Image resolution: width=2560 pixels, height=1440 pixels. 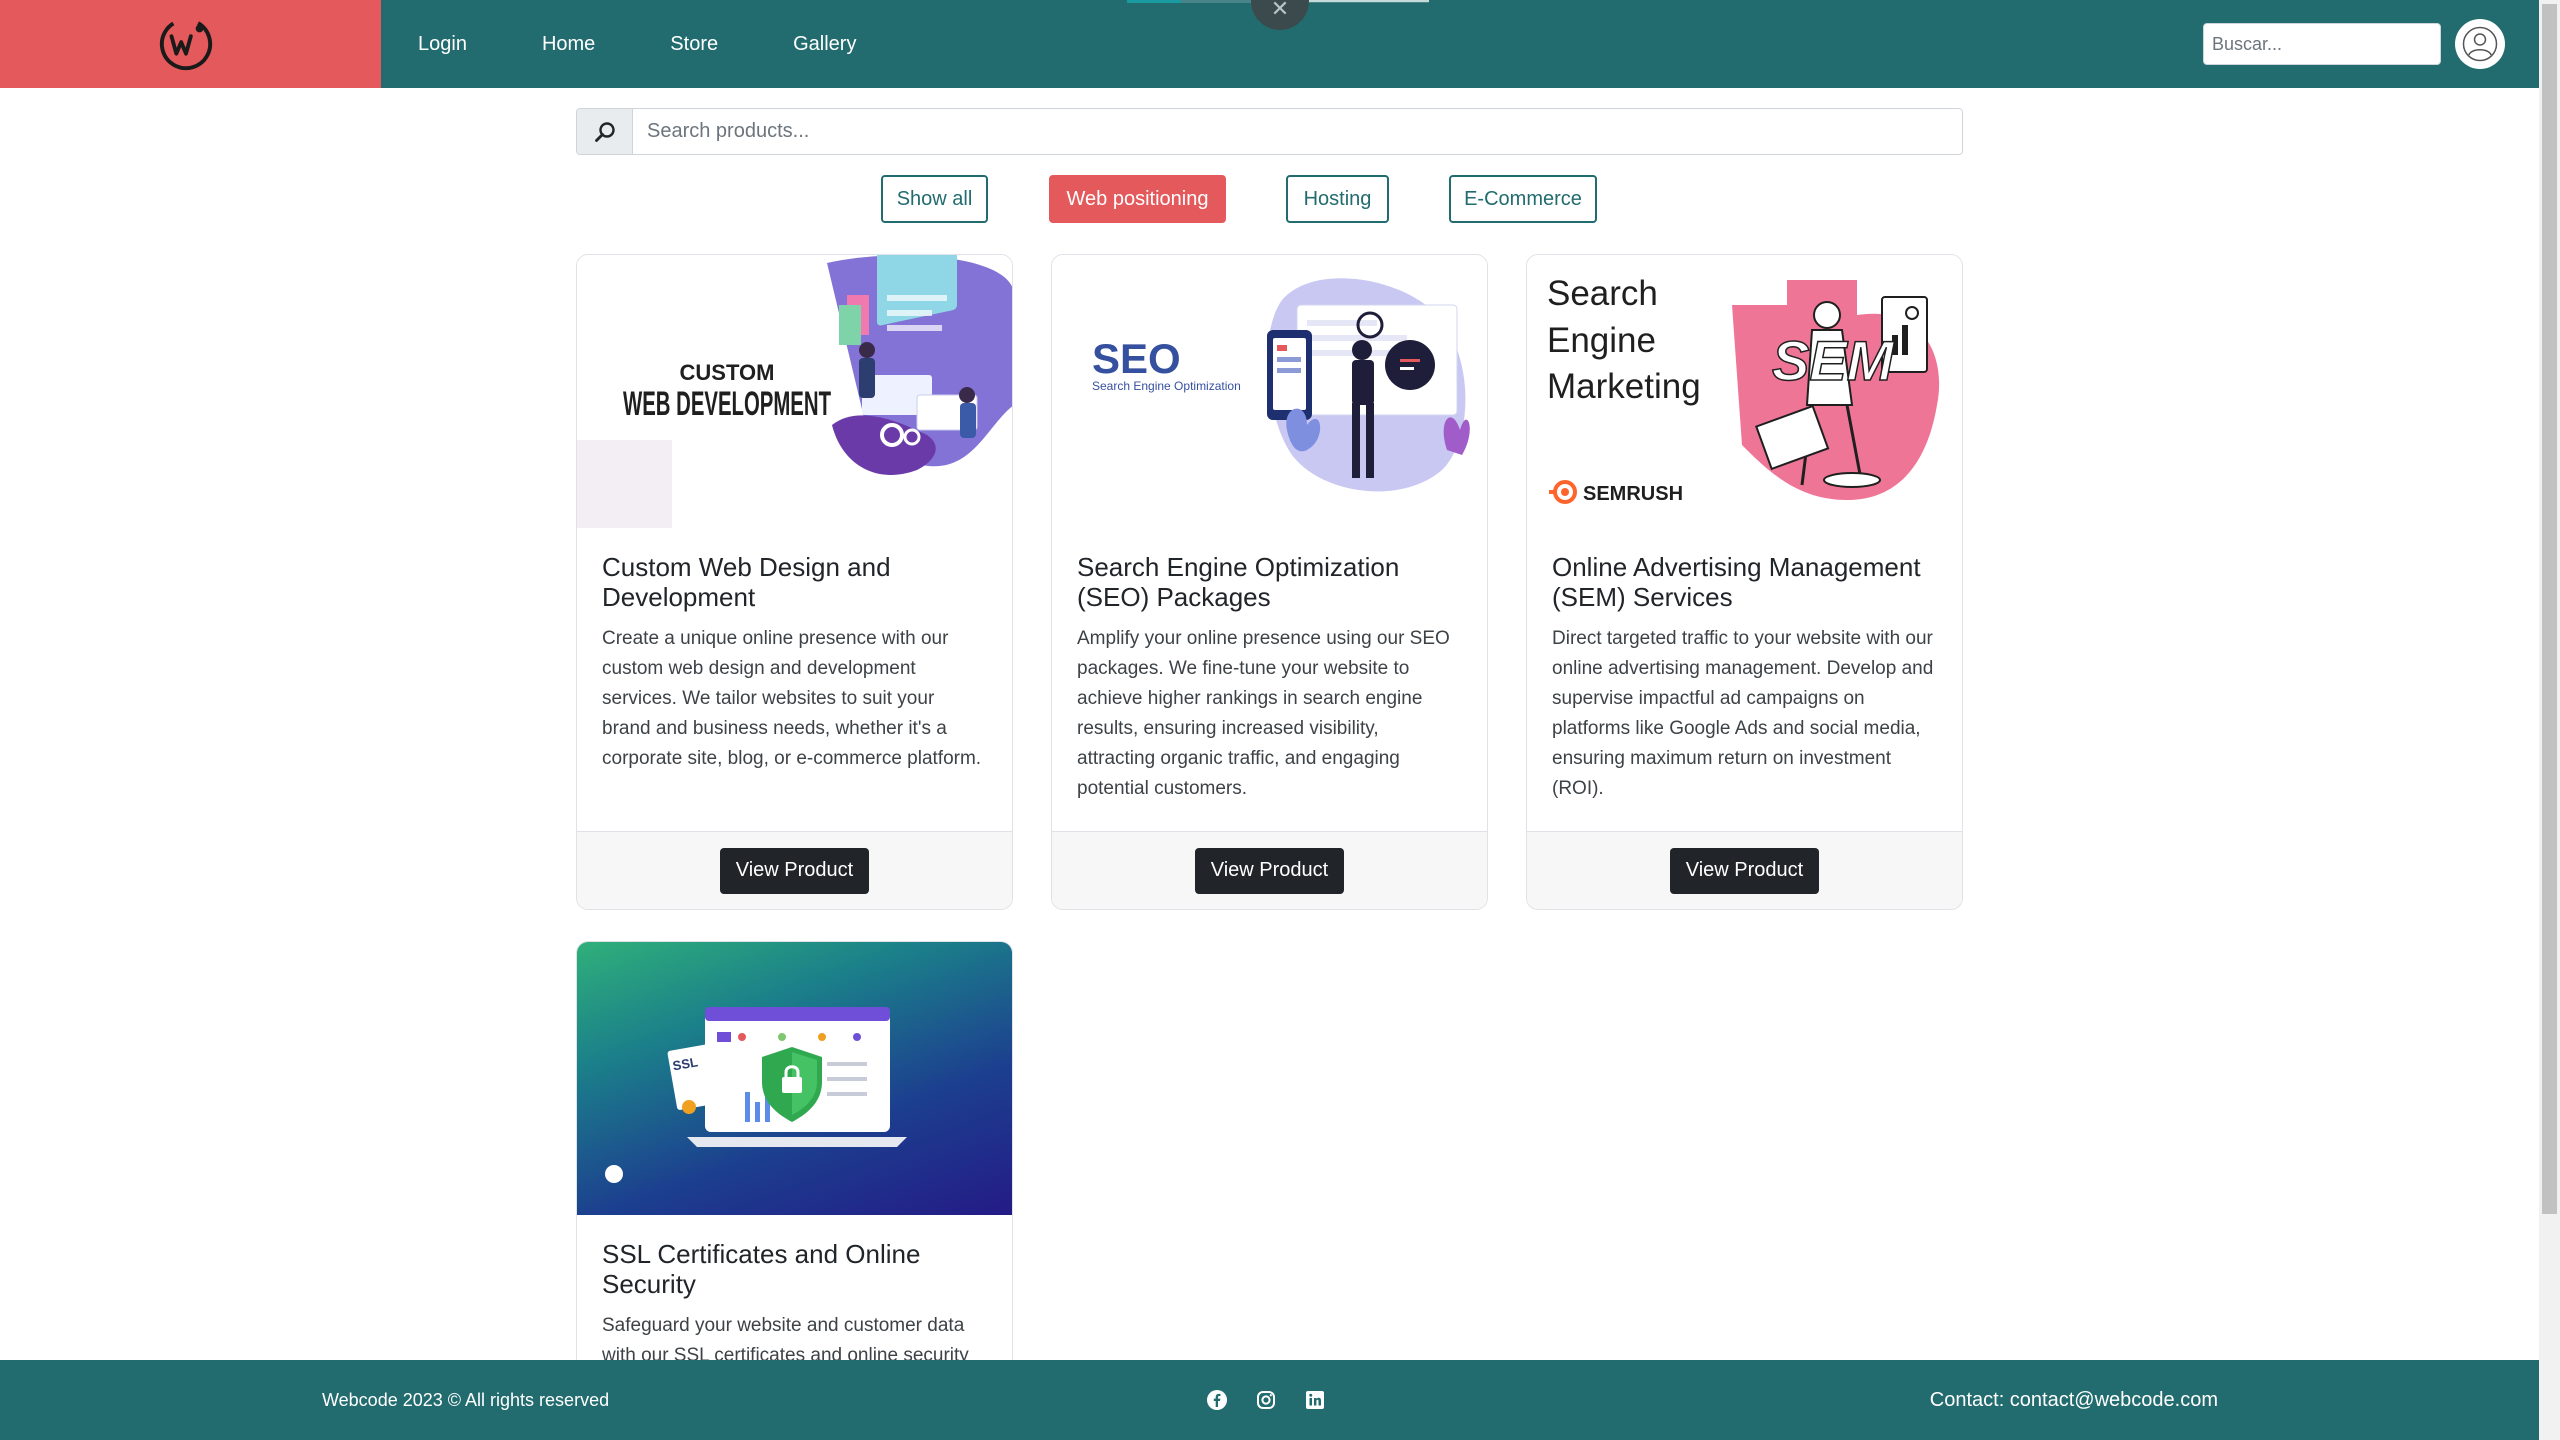 What do you see at coordinates (727, 372) in the screenshot?
I see `image-text-custom: CUSTOM` at bounding box center [727, 372].